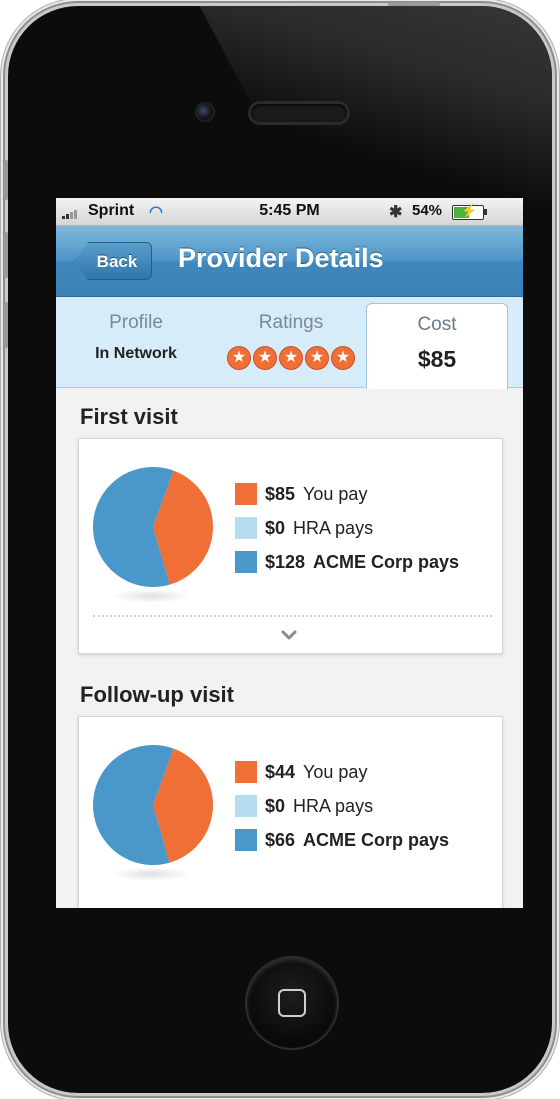 Image resolution: width=560 pixels, height=1099 pixels. Describe the element at coordinates (437, 359) in the screenshot. I see `cost-value: $85` at that location.